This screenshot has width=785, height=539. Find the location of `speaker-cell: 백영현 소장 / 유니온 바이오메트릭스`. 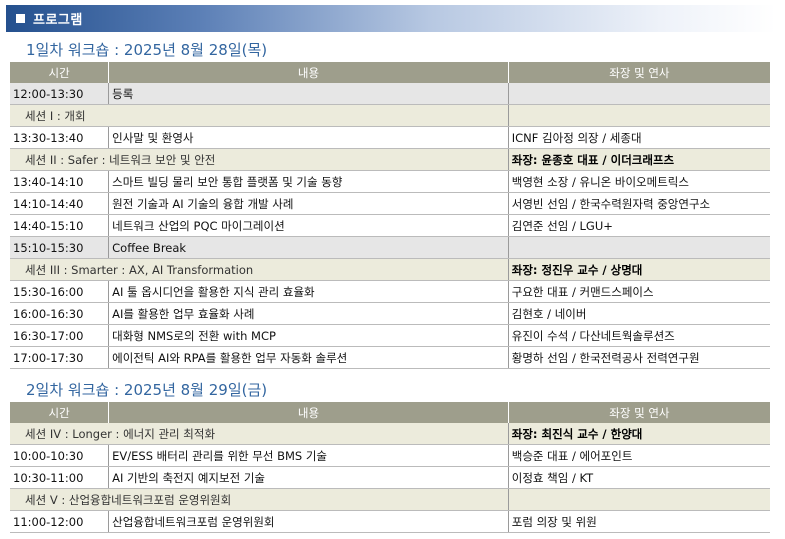

speaker-cell: 백영현 소장 / 유니온 바이오메트릭스 is located at coordinates (639, 181).